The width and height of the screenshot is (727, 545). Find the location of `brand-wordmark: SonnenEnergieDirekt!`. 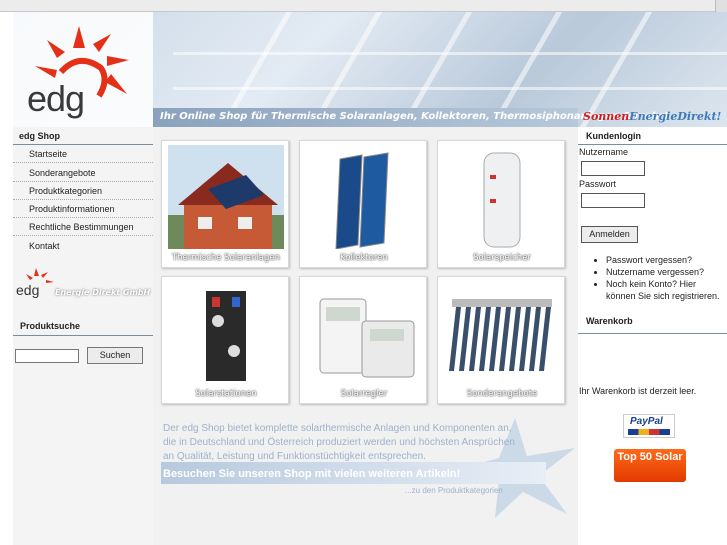

brand-wordmark: SonnenEnergieDirekt! is located at coordinates (652, 116).